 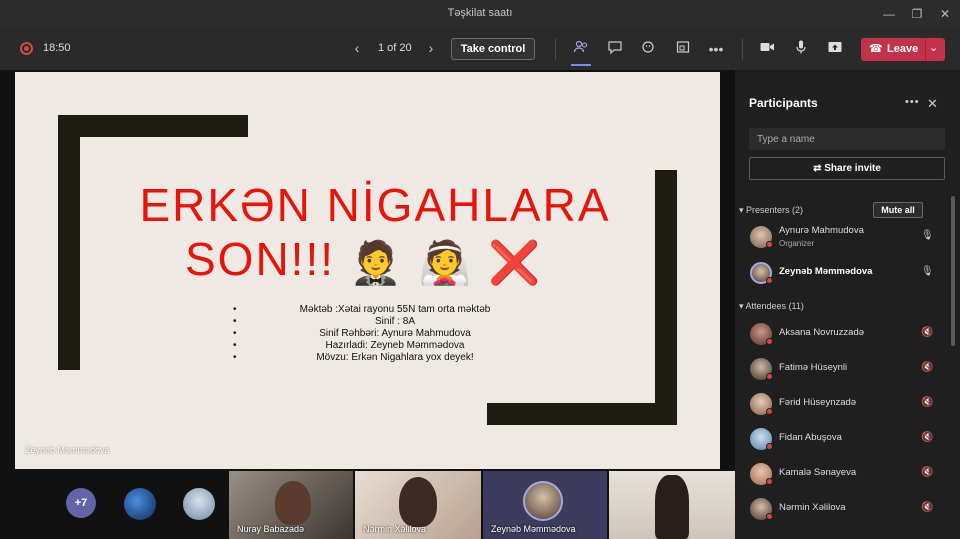 What do you see at coordinates (852, 168) in the screenshot?
I see `share-invite-label: Share invite` at bounding box center [852, 168].